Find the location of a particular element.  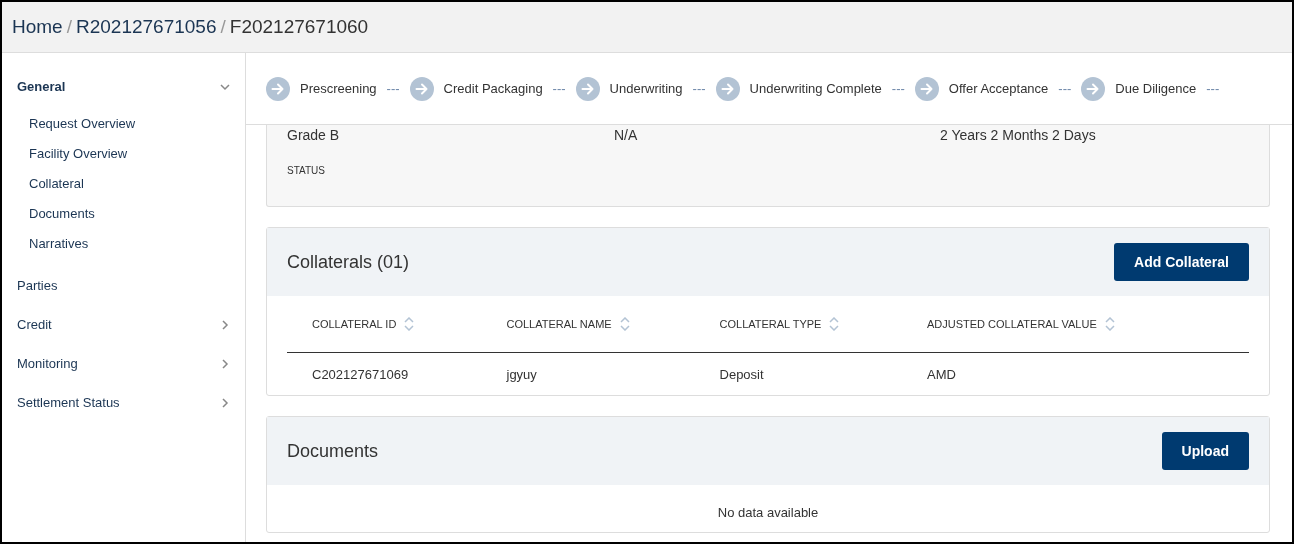

field-value: 2 Years 2 Months 2 Days is located at coordinates (1018, 135).